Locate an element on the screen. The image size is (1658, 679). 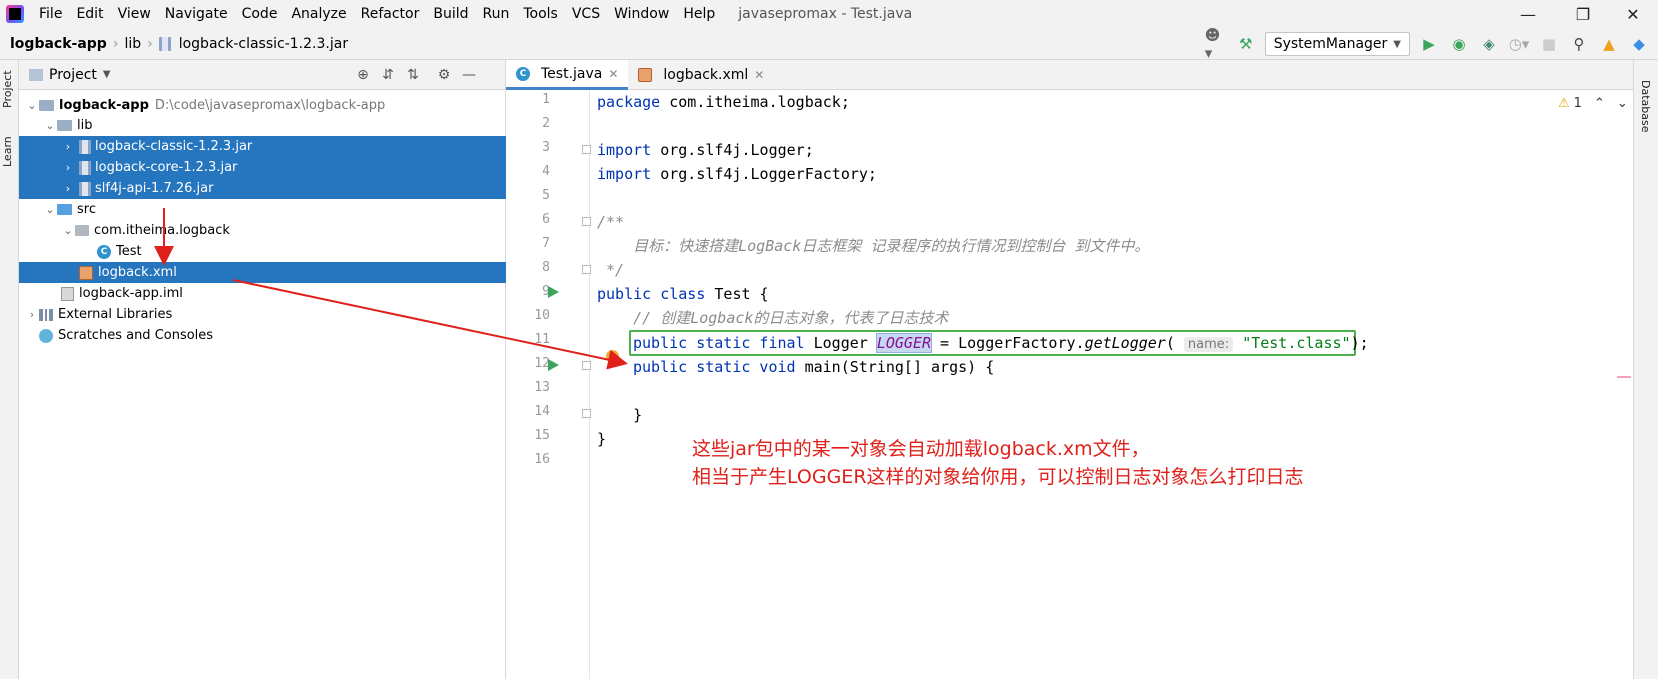
breadcrumb-lib: lib is located at coordinates (132, 44).